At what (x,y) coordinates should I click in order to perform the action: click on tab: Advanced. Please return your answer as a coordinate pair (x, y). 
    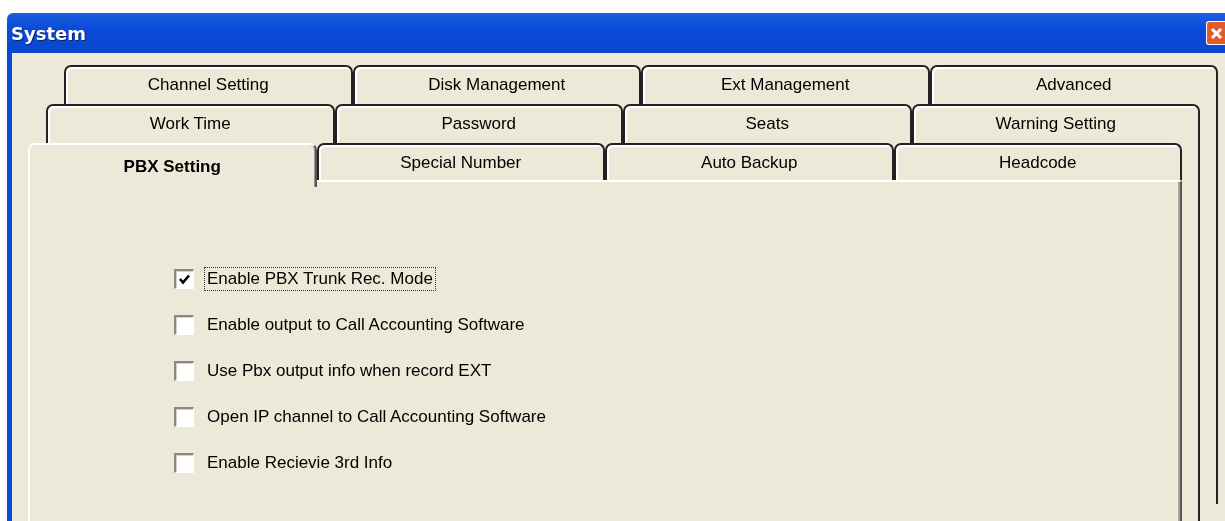
    Looking at the image, I should click on (1073, 84).